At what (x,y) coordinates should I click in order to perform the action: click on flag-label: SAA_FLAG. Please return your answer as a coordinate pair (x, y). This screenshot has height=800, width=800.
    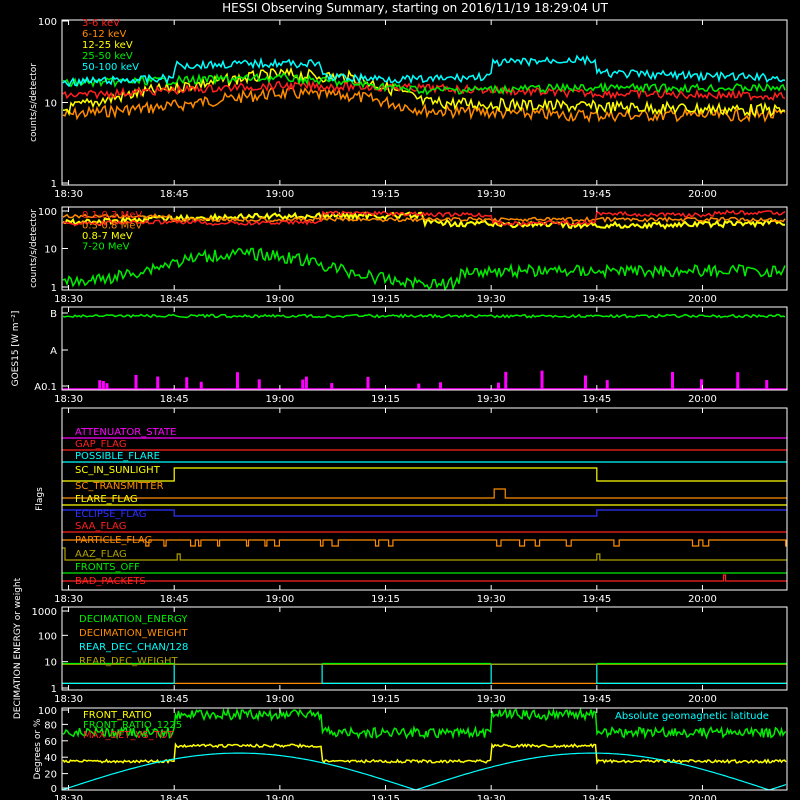
    Looking at the image, I should click on (100, 526).